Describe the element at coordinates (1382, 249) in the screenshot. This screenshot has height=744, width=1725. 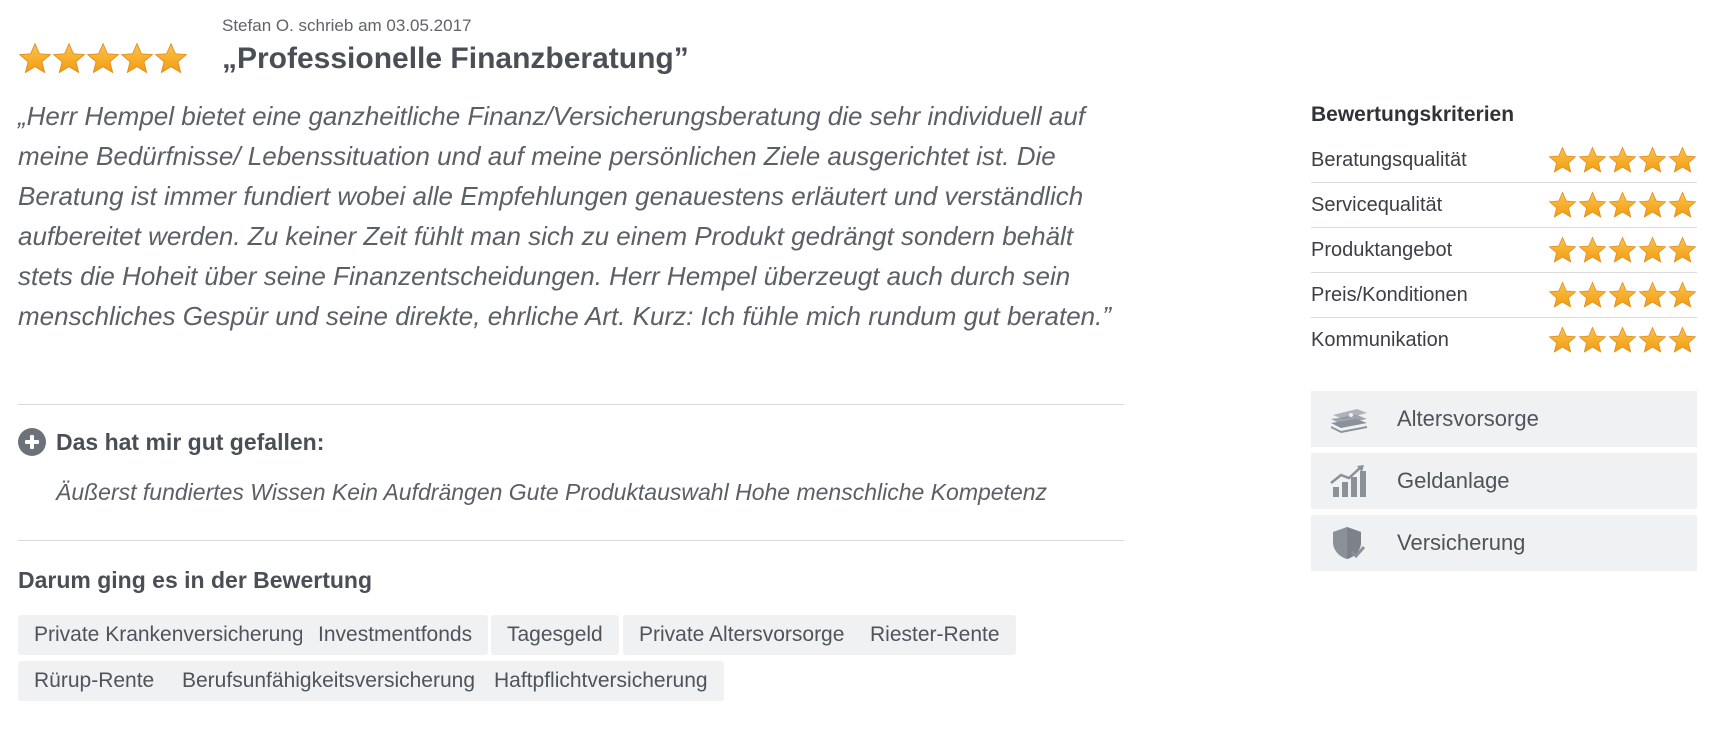
I see `criteria-label: Produktangebot` at that location.